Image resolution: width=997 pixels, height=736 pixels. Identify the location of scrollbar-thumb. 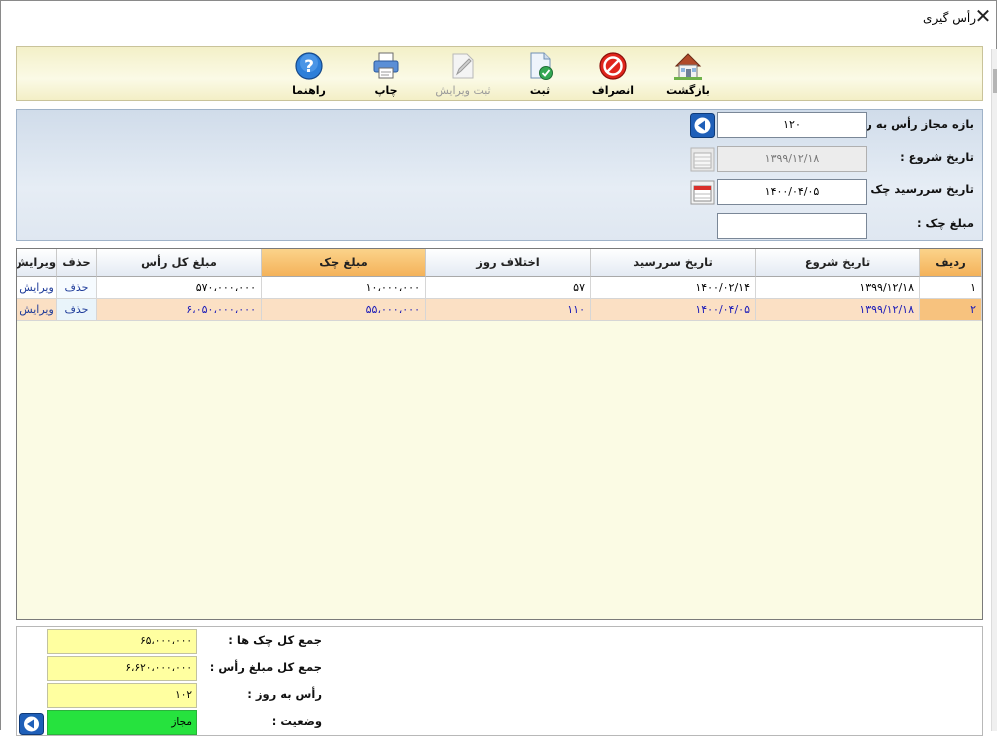
(995, 81).